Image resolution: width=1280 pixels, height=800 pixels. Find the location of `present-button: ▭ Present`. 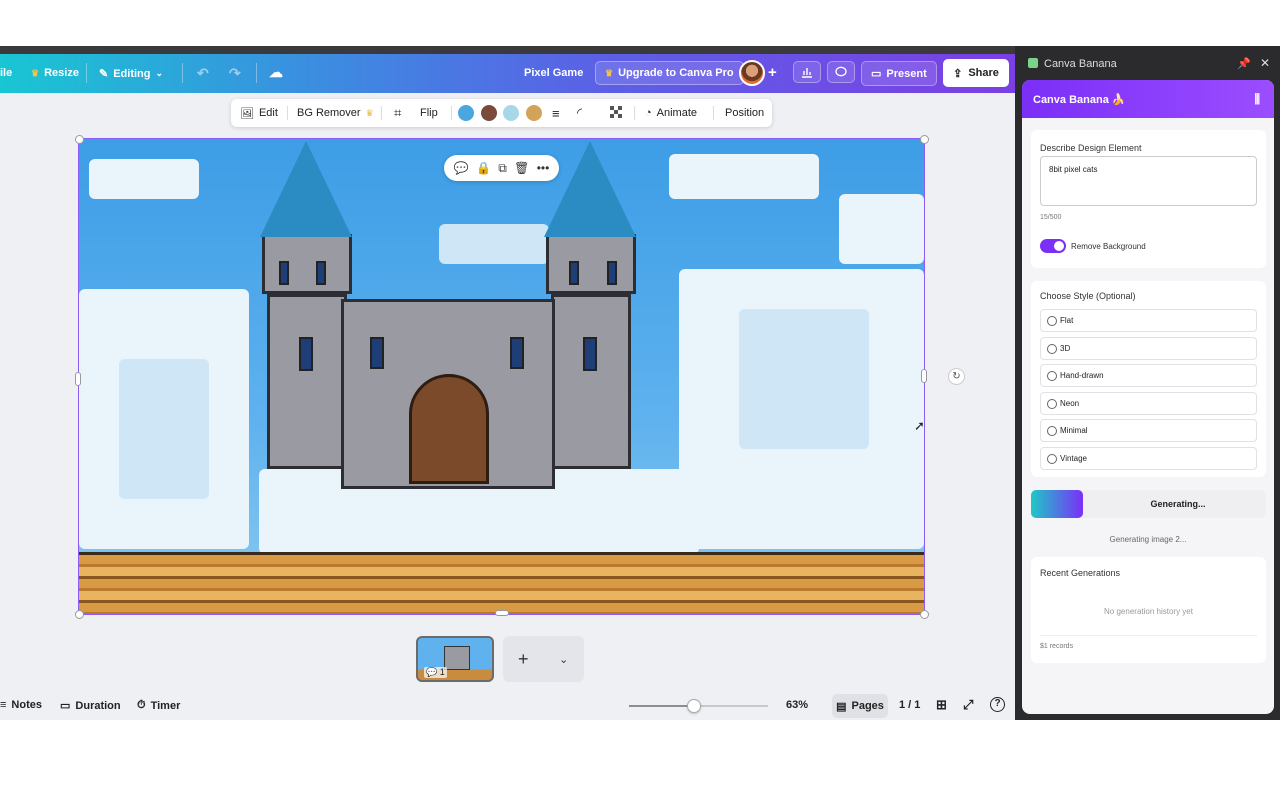

present-button: ▭ Present is located at coordinates (899, 73).